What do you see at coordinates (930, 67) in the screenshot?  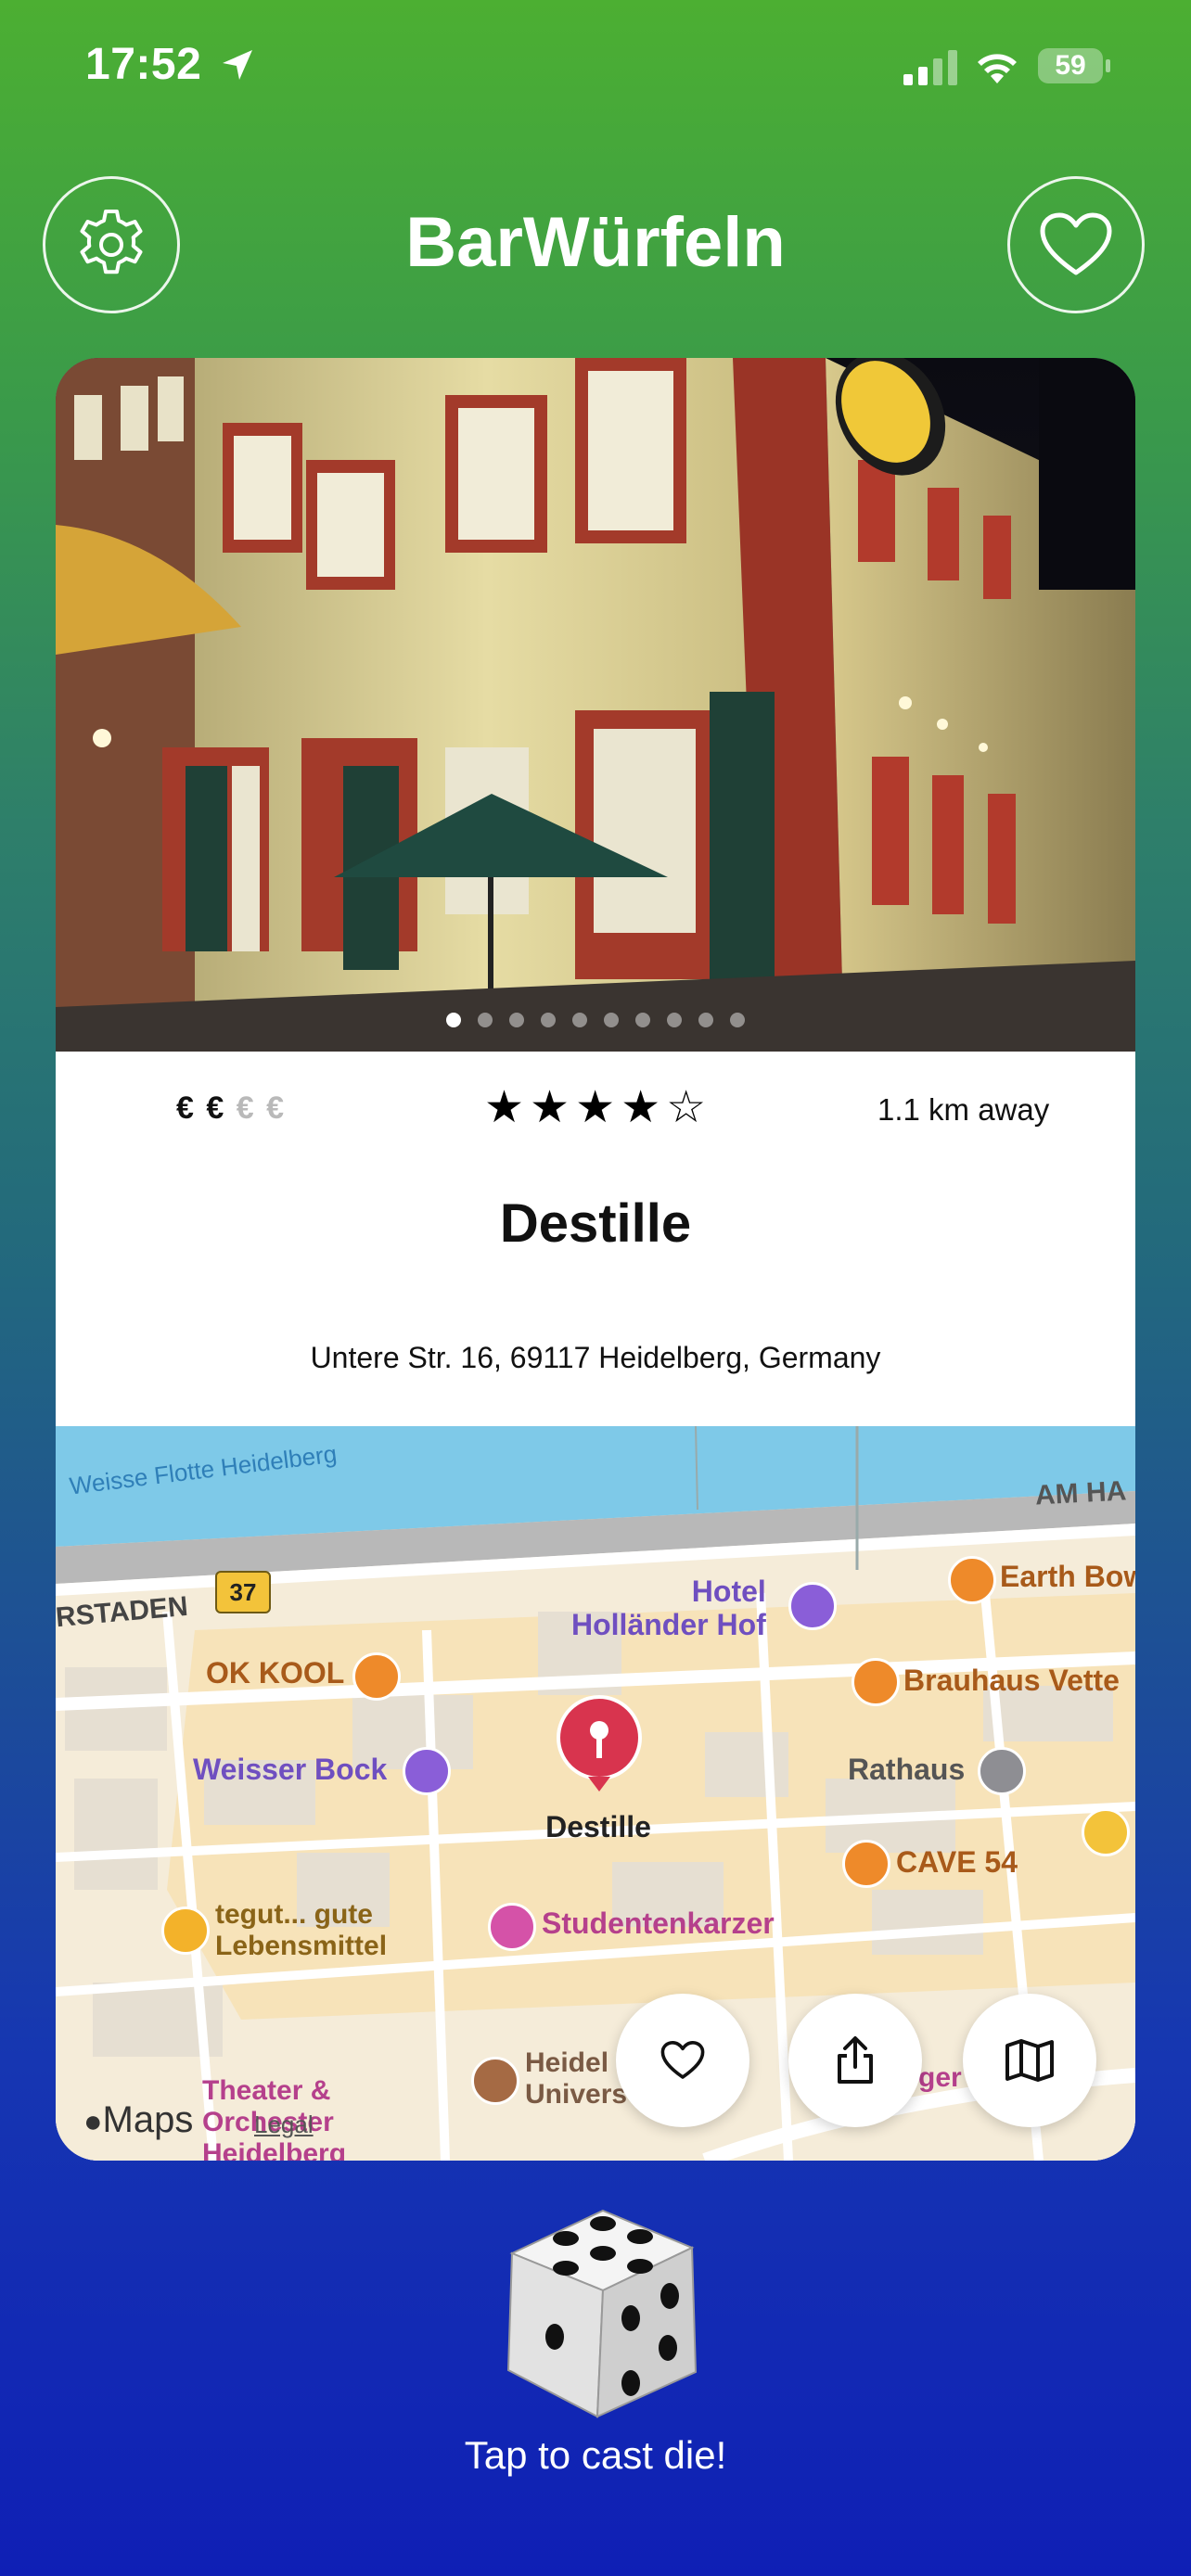 I see `cellular-signal-icon` at bounding box center [930, 67].